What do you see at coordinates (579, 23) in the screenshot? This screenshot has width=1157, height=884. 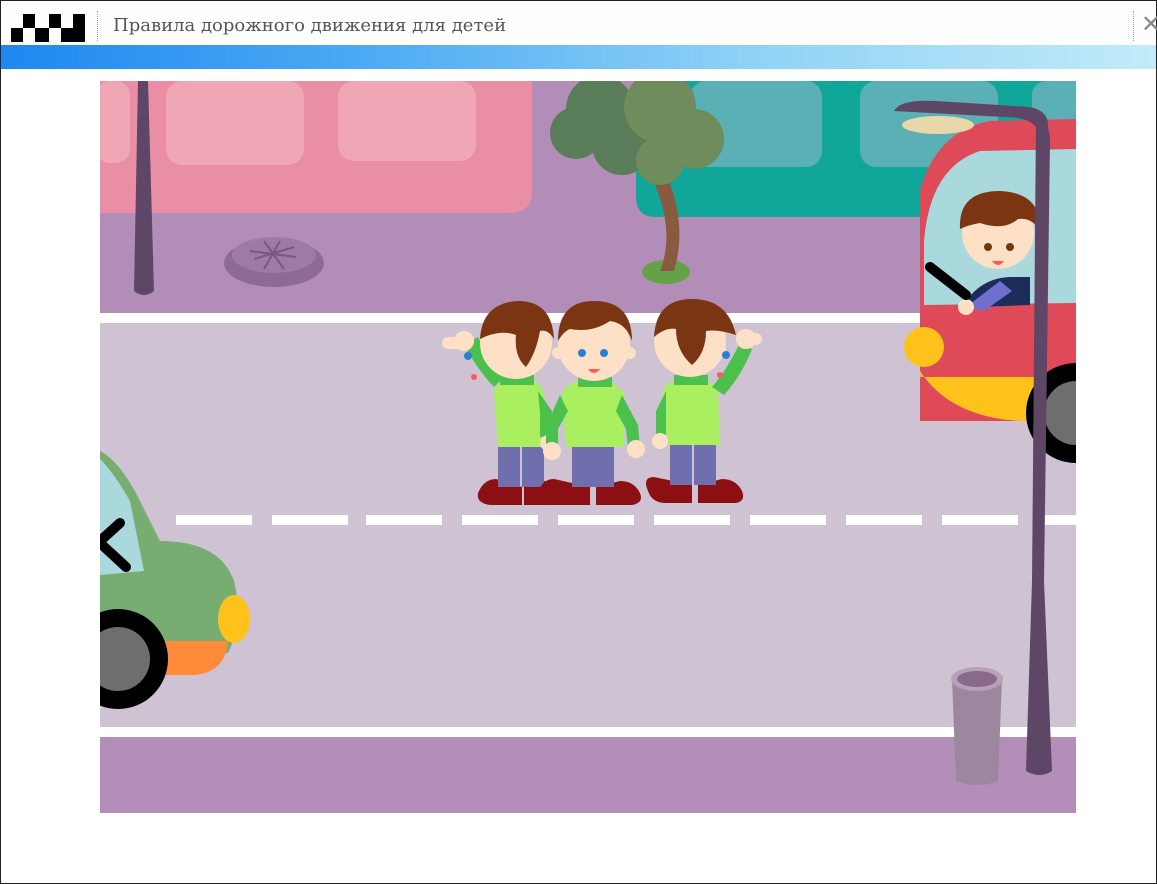 I see `title-bar: Правила дорожного движения для детей ✕` at bounding box center [579, 23].